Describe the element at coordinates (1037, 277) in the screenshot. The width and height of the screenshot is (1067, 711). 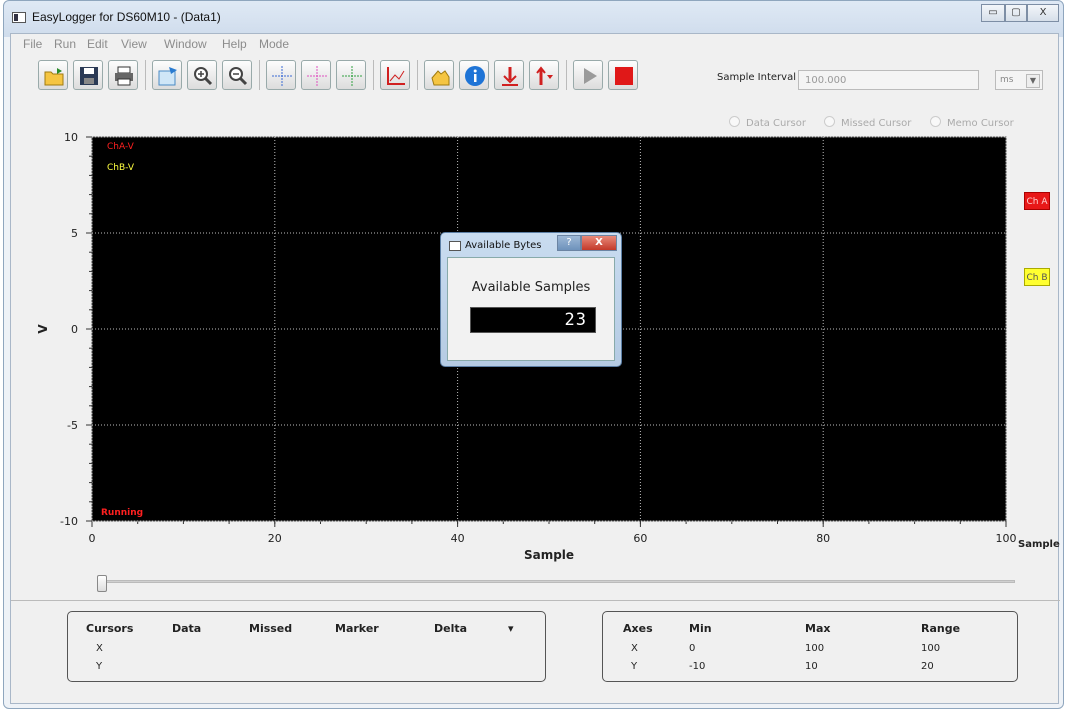
I see `channel-b-button: Ch B` at that location.